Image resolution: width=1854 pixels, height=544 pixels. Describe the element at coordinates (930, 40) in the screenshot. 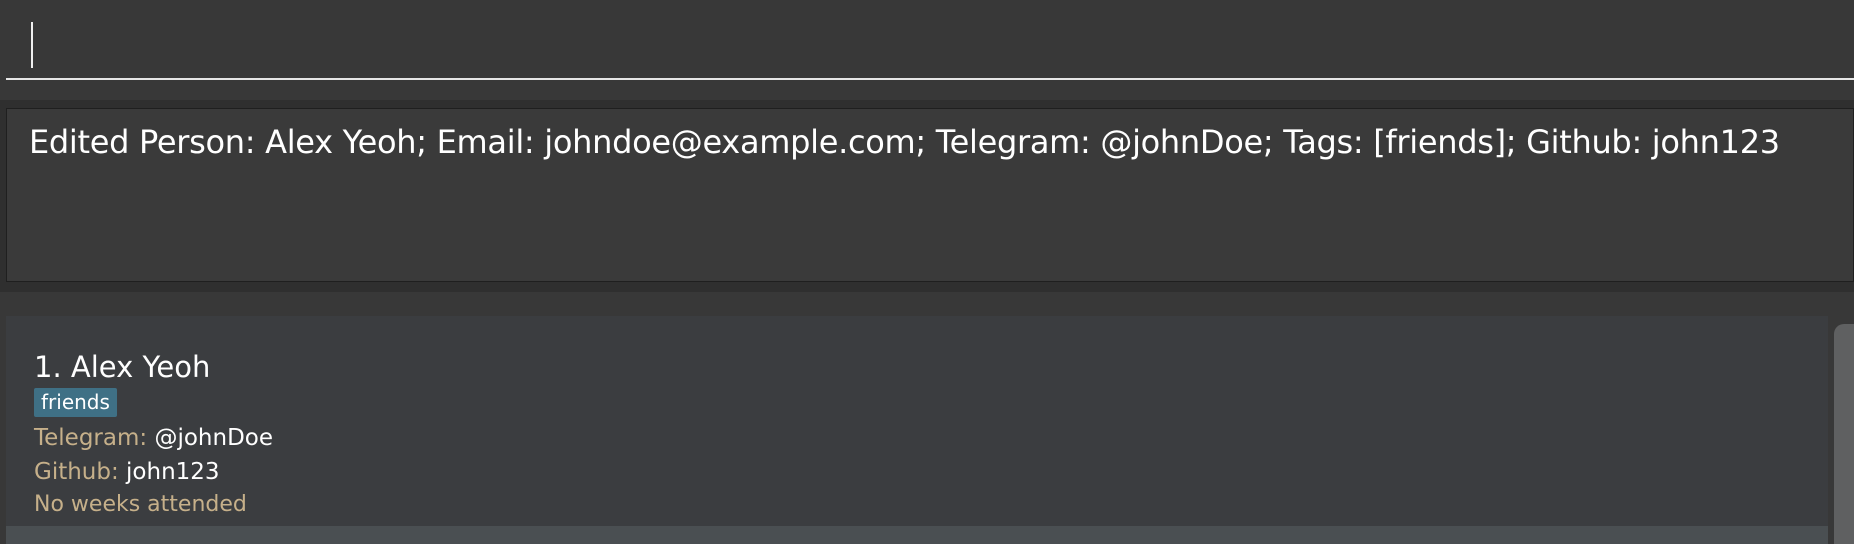

I see `command-input` at that location.